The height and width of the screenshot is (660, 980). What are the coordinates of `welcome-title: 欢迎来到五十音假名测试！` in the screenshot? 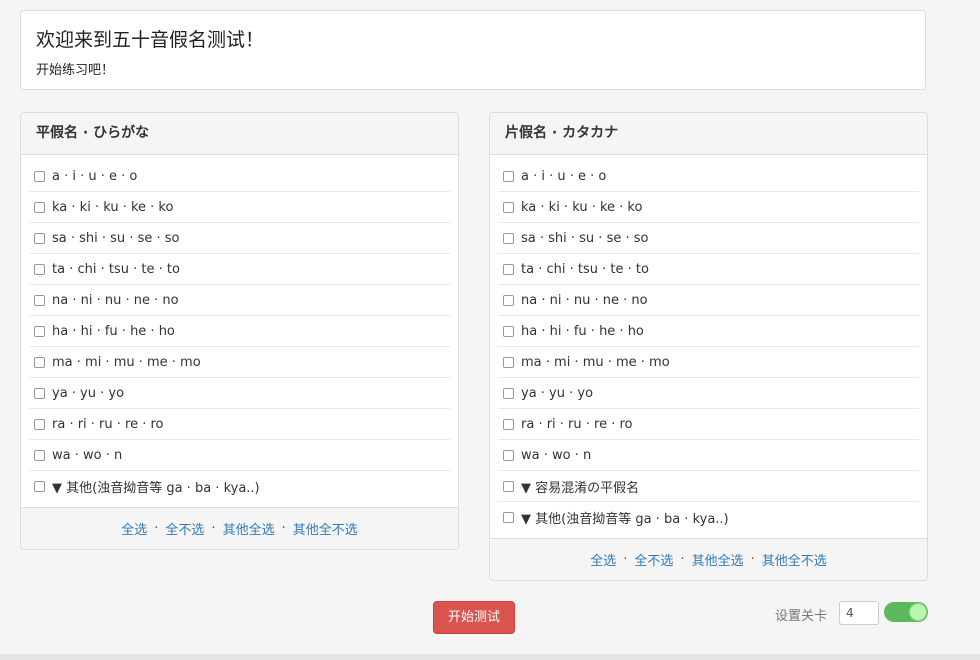 It's located at (150, 40).